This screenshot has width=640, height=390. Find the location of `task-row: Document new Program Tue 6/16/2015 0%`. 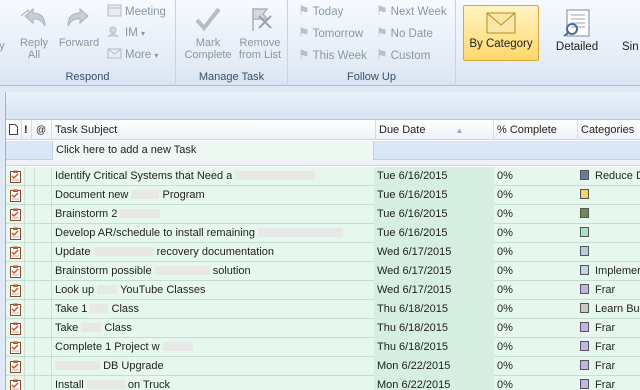

task-row: Document new Program Tue 6/16/2015 0% is located at coordinates (323, 195).